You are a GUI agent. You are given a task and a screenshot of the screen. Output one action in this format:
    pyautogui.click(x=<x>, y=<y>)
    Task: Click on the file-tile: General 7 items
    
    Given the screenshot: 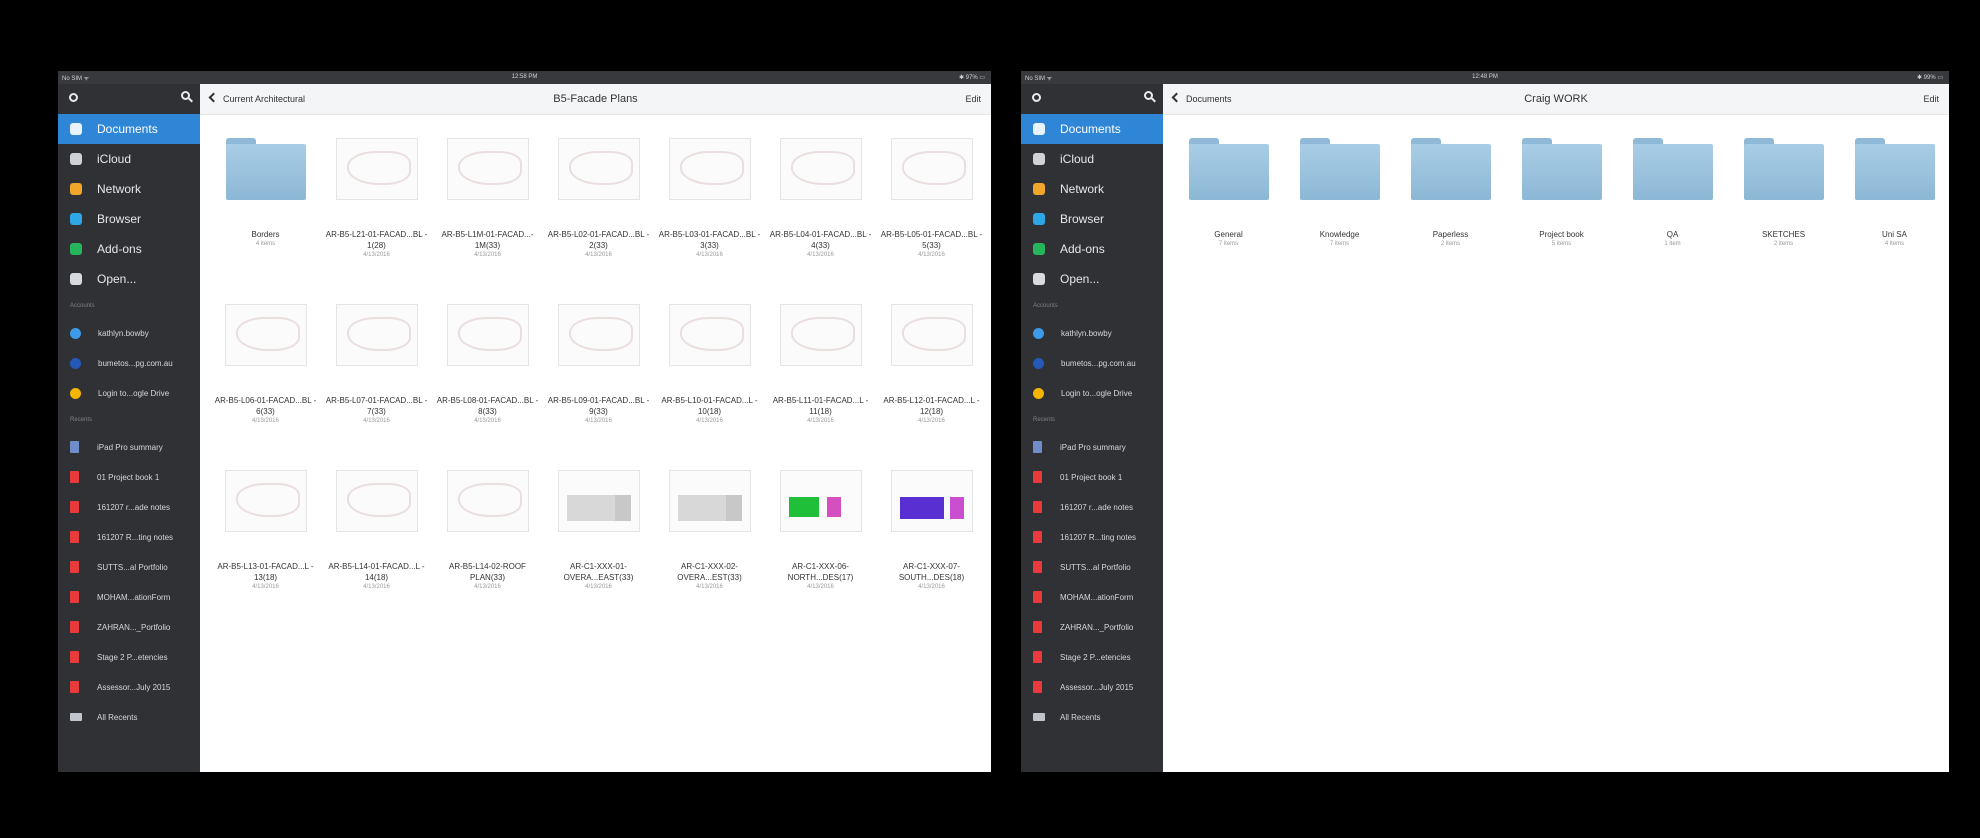 What is the action you would take?
    pyautogui.click(x=1228, y=192)
    